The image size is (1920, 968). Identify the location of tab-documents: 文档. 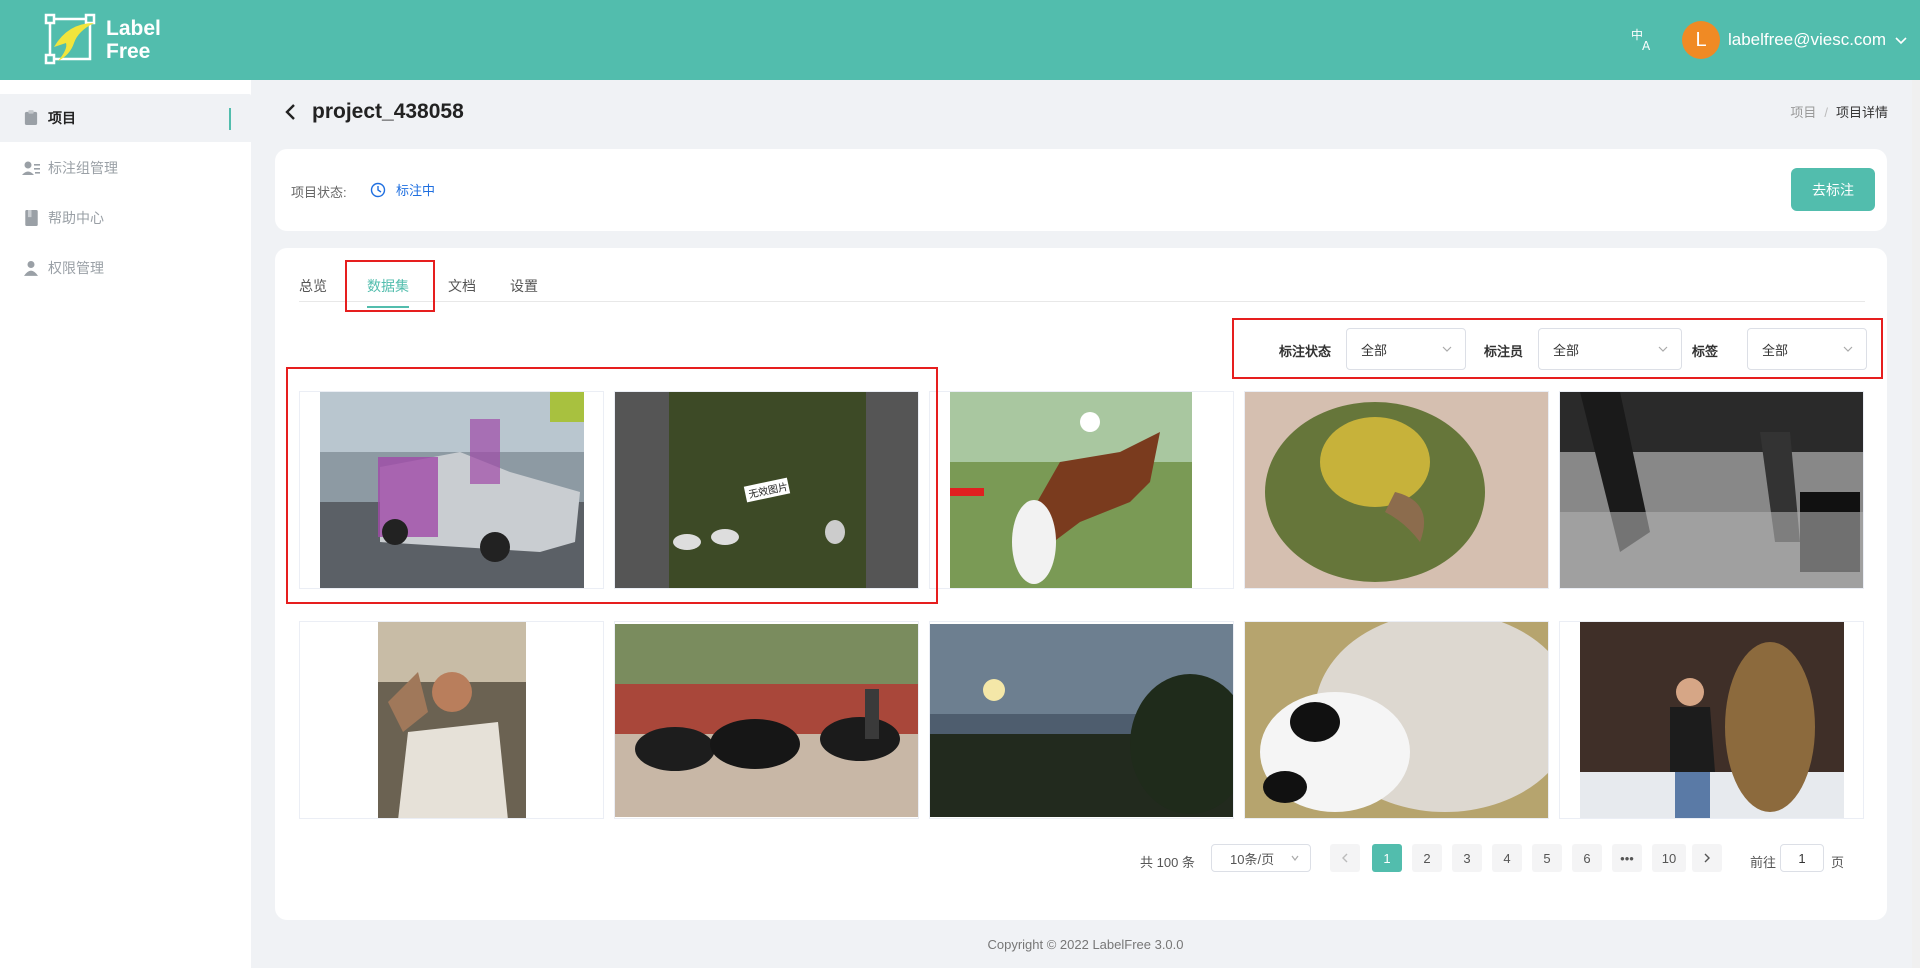
(462, 286).